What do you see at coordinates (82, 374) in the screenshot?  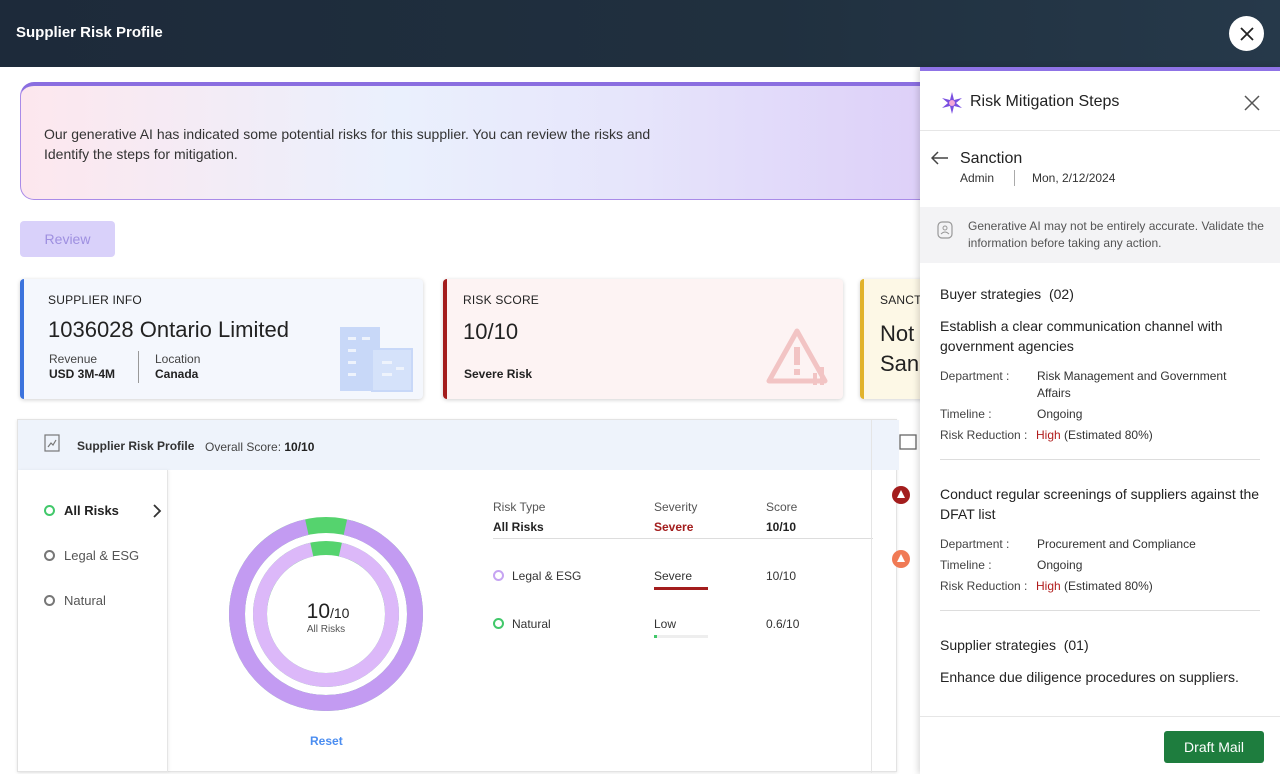 I see `revenue-value: USD 3M-4M` at bounding box center [82, 374].